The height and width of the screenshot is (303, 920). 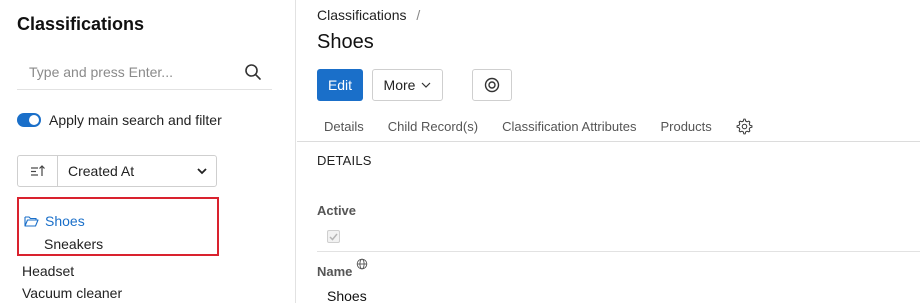 What do you see at coordinates (608, 141) in the screenshot?
I see `tabs-divider` at bounding box center [608, 141].